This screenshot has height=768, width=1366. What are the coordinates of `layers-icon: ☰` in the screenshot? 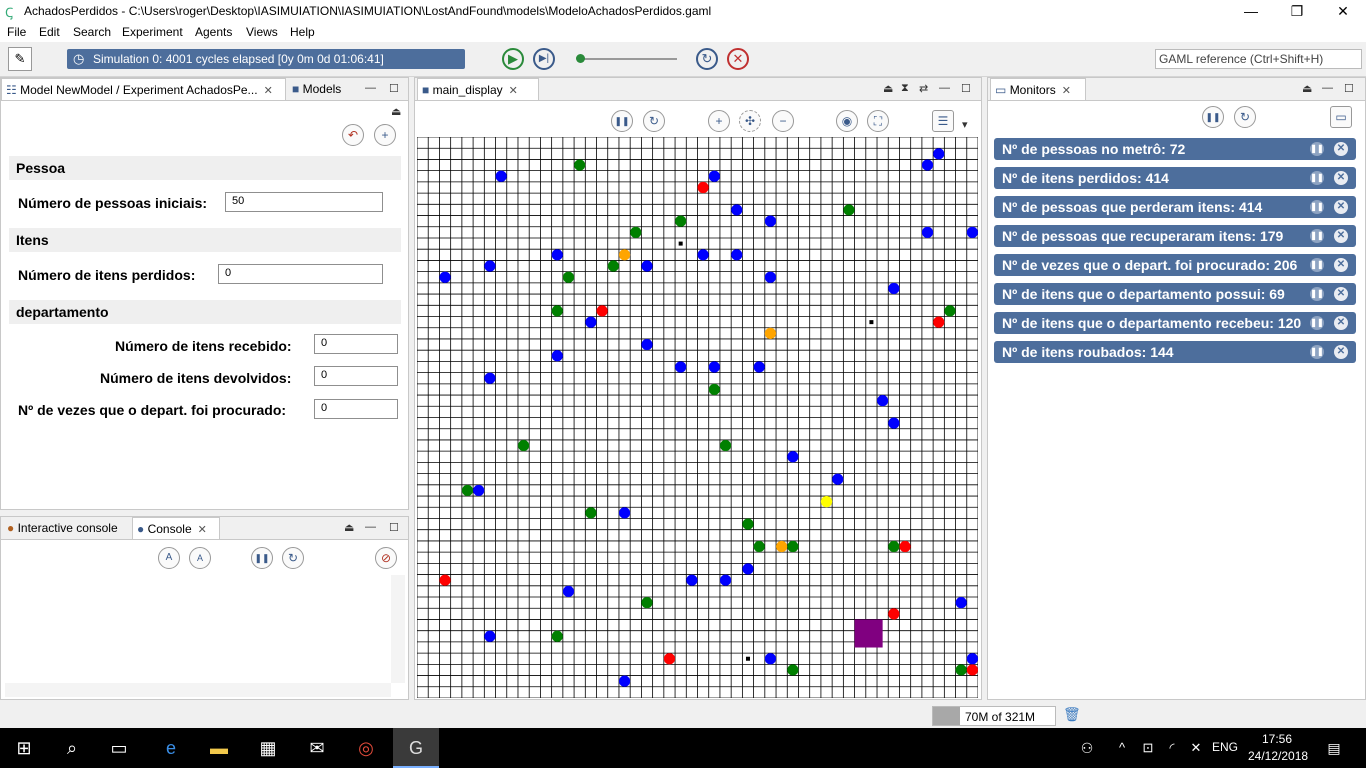 It's located at (943, 121).